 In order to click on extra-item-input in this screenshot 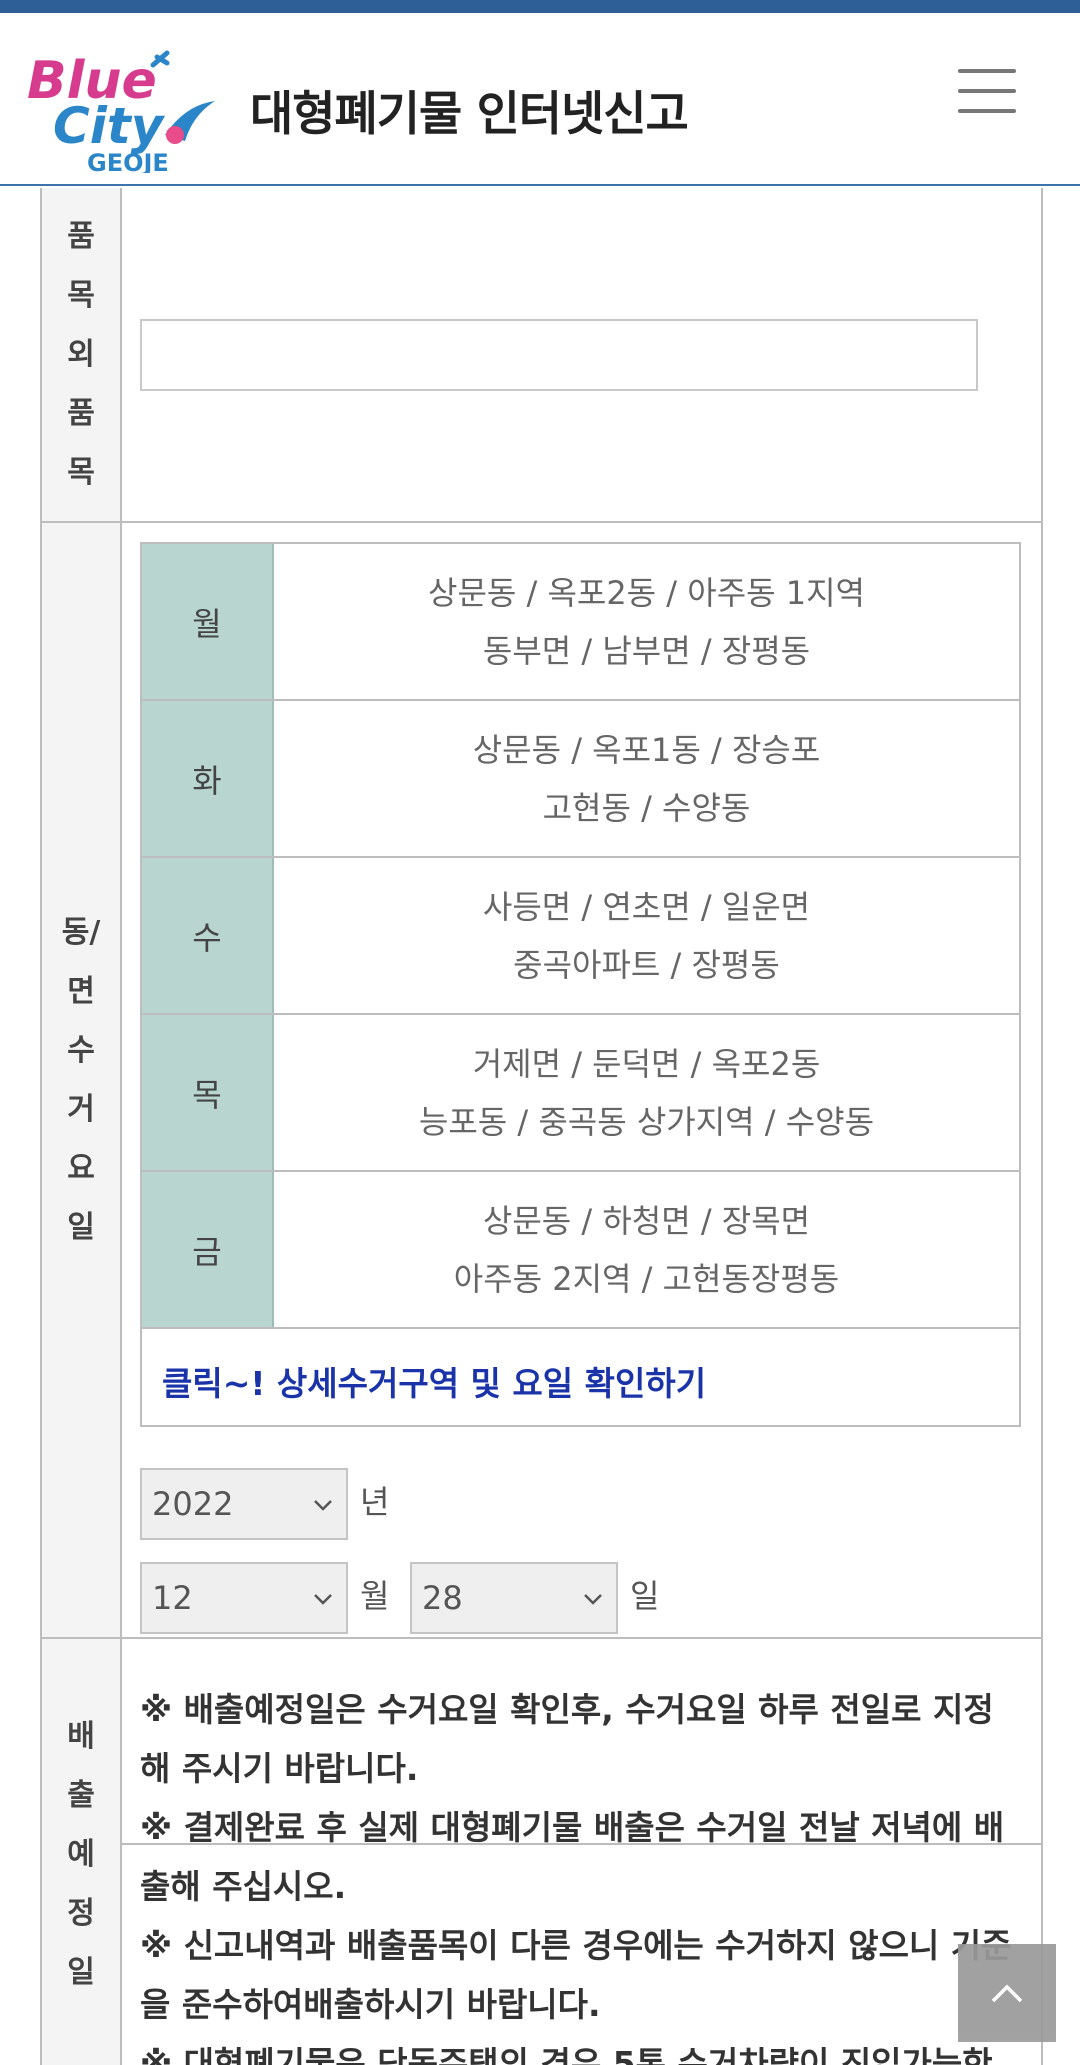, I will do `click(559, 355)`.